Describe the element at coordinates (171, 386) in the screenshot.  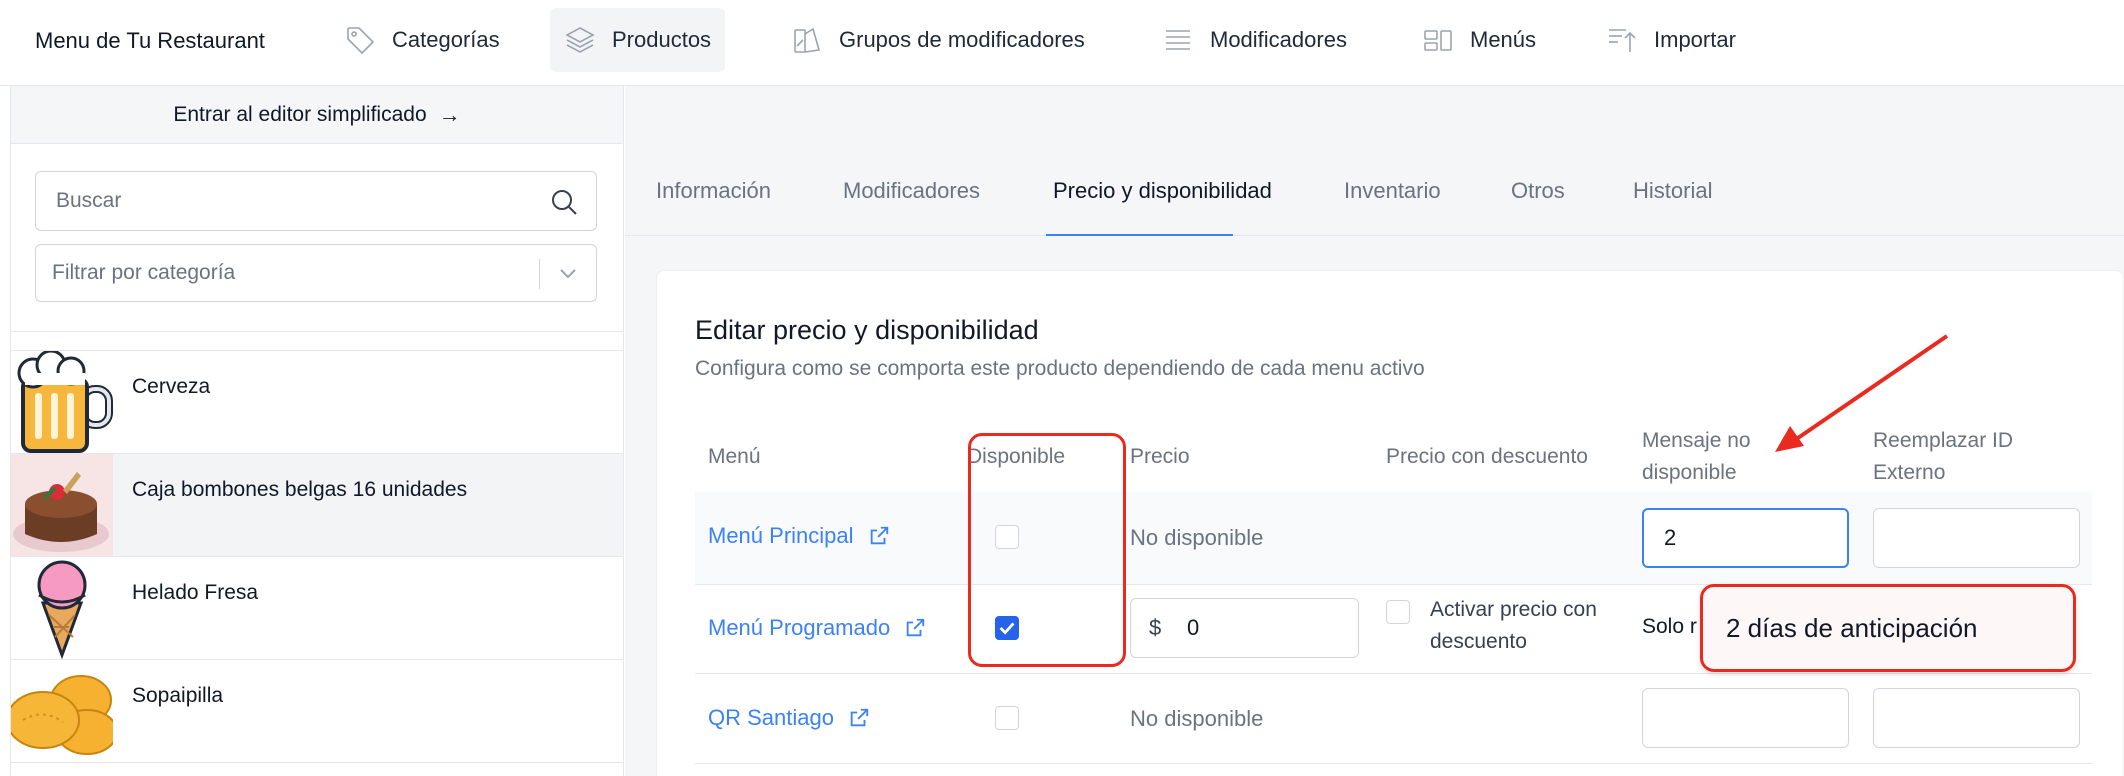
I see `product-name: Cerveza` at that location.